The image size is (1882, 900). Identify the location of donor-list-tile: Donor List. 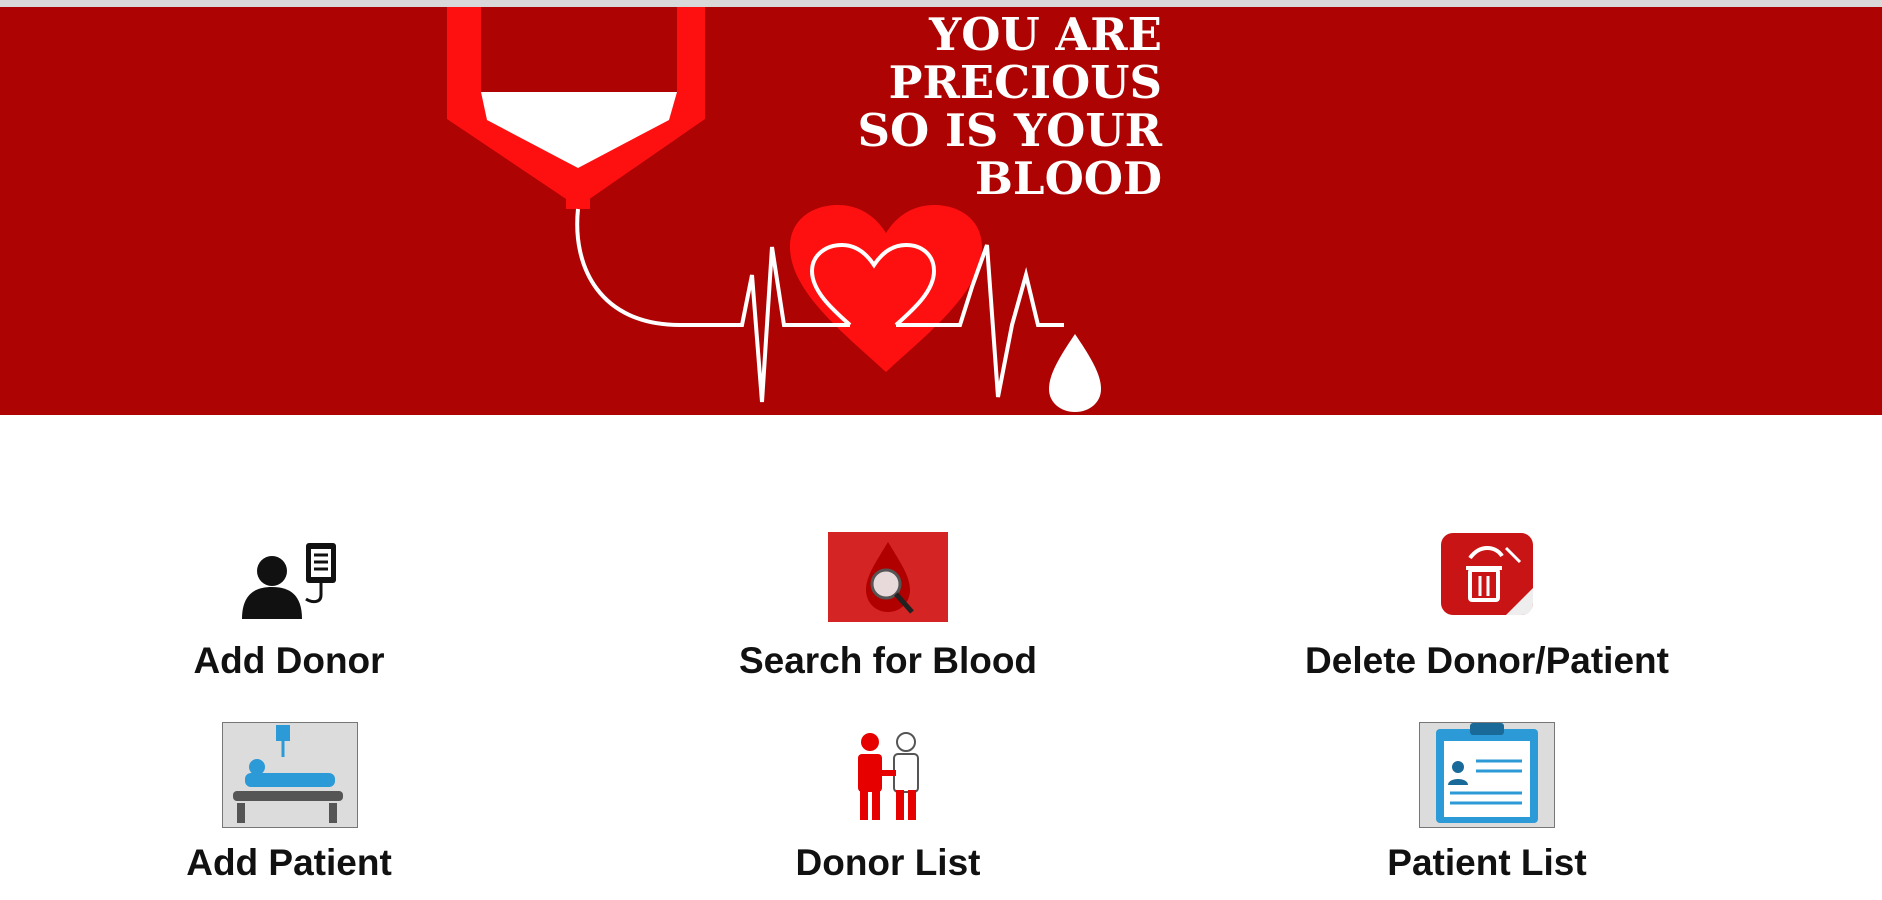
(888, 810).